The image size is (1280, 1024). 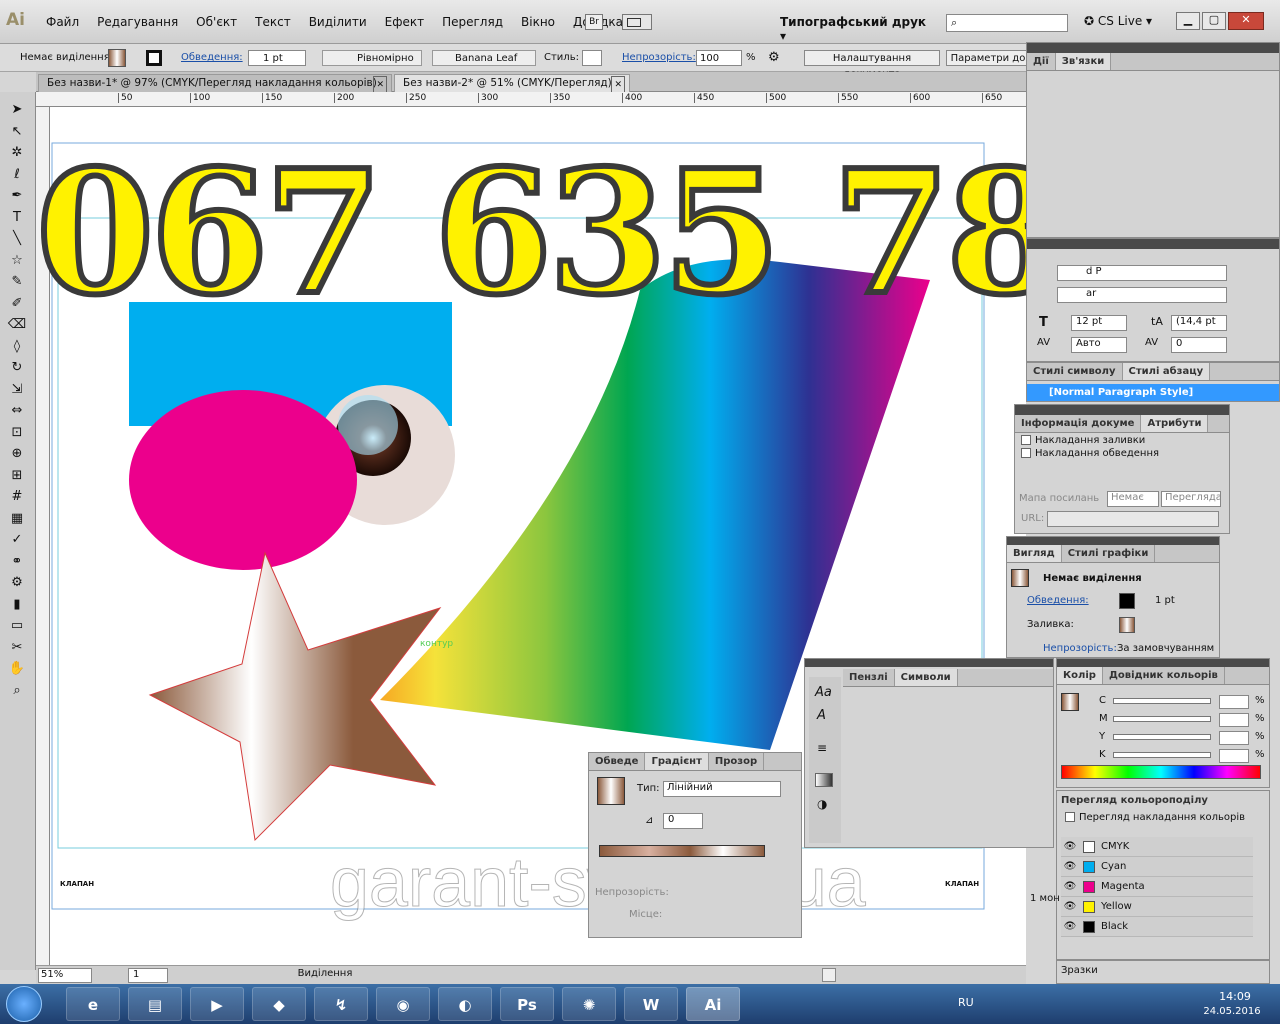 I want to click on clock-date: 24.05.2016, so click(x=1232, y=1011).